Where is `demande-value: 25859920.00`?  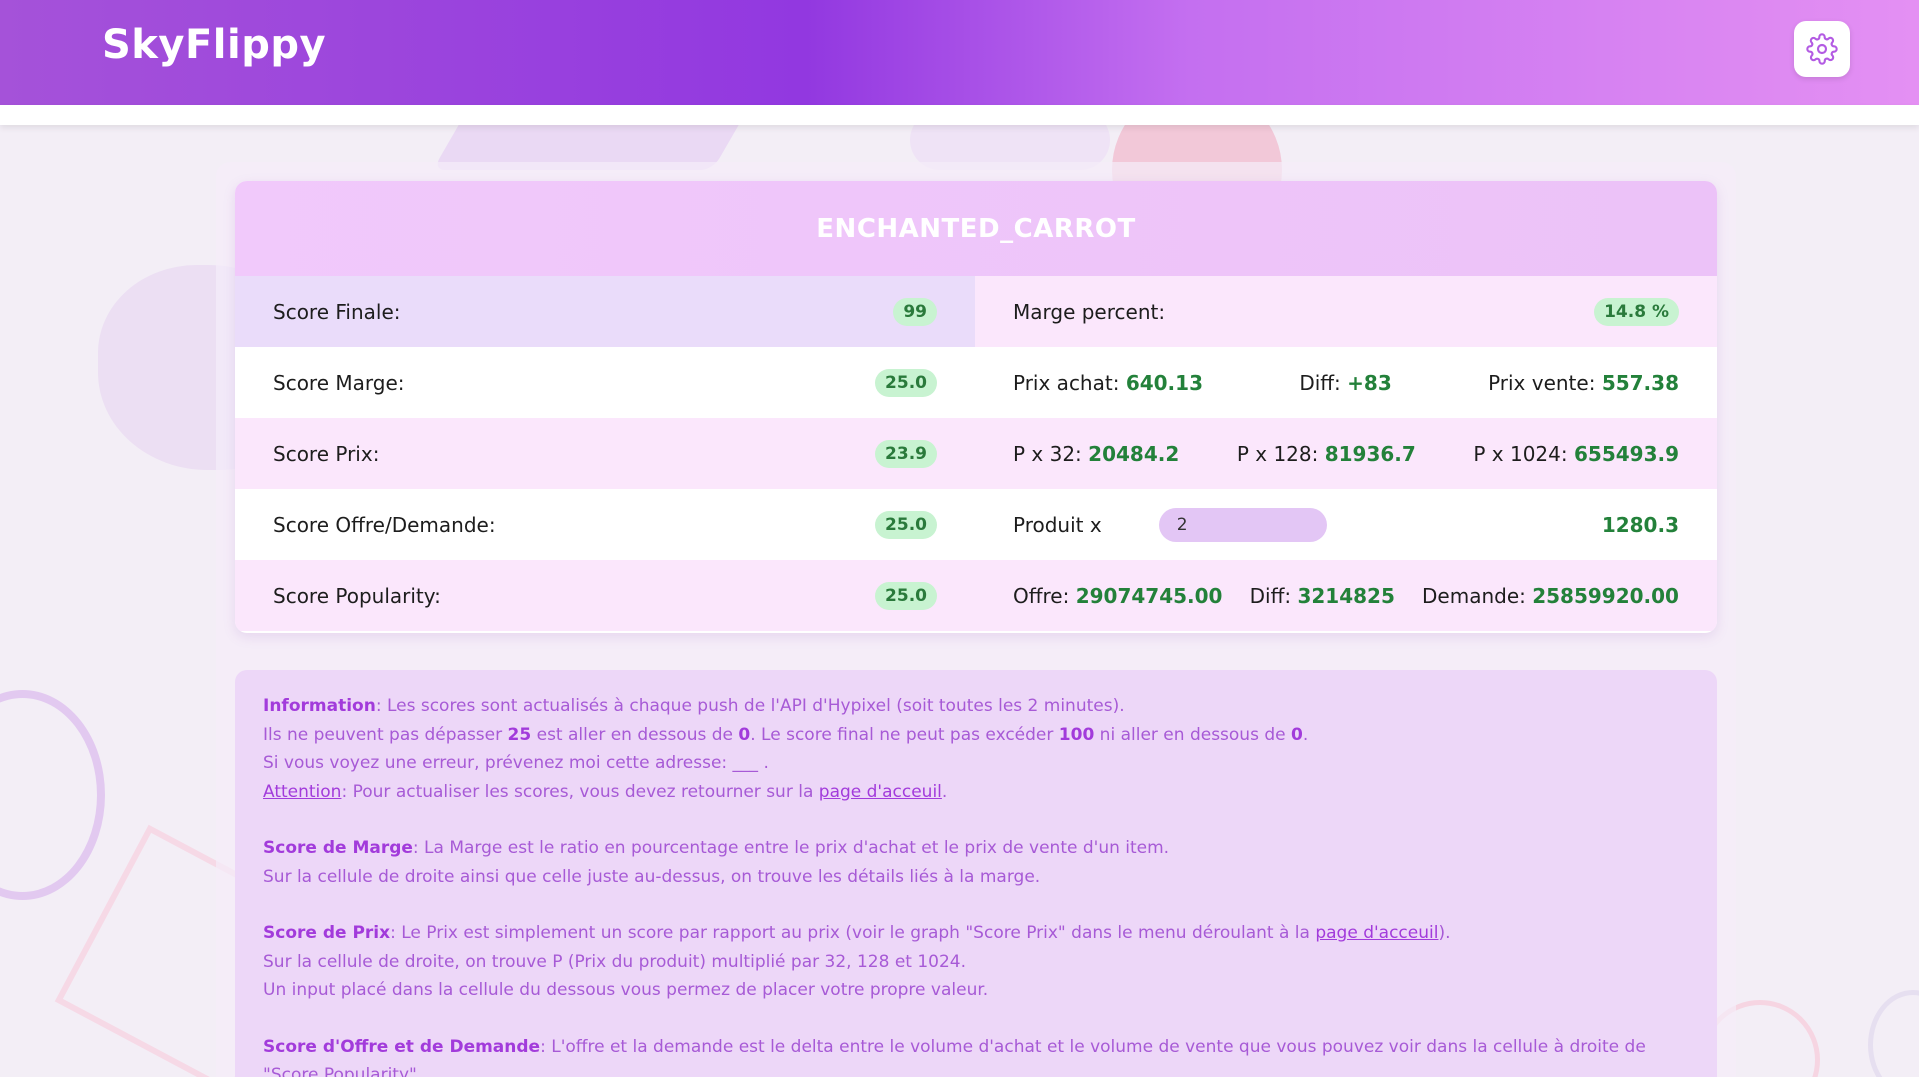
demande-value: 25859920.00 is located at coordinates (1605, 595).